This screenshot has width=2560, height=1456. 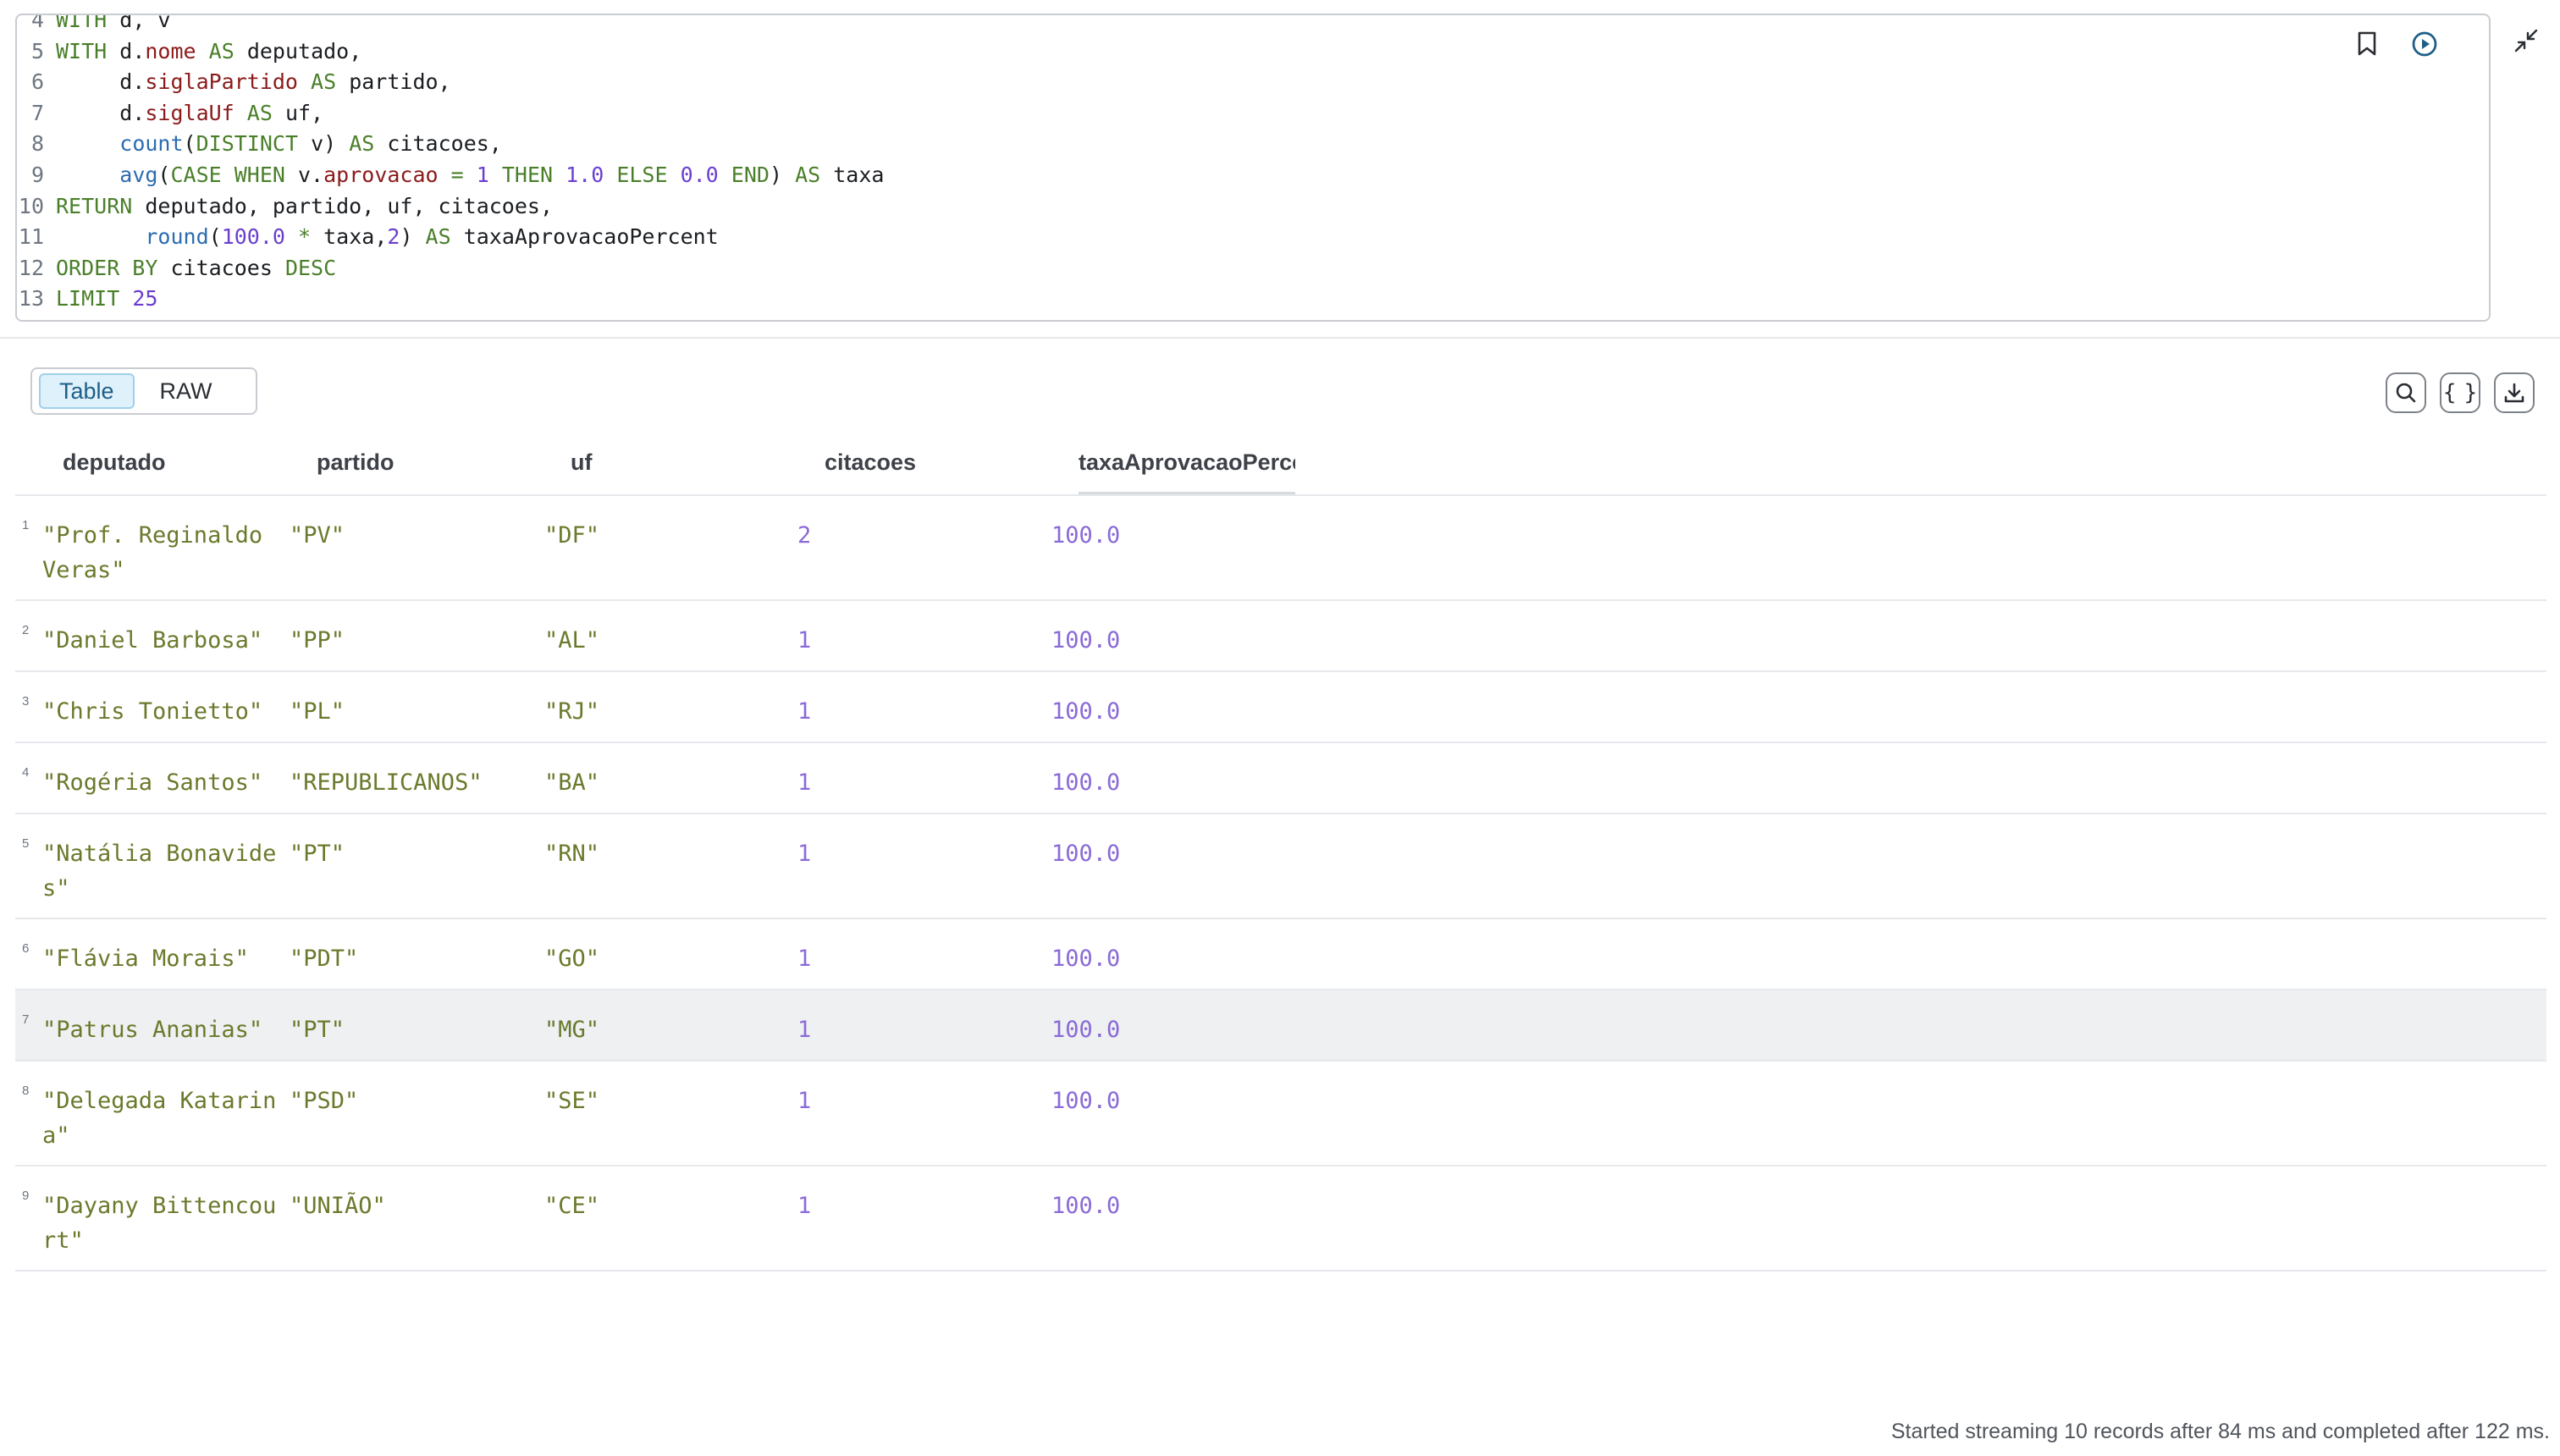 I want to click on code-token: ORDER BY, so click(x=107, y=267).